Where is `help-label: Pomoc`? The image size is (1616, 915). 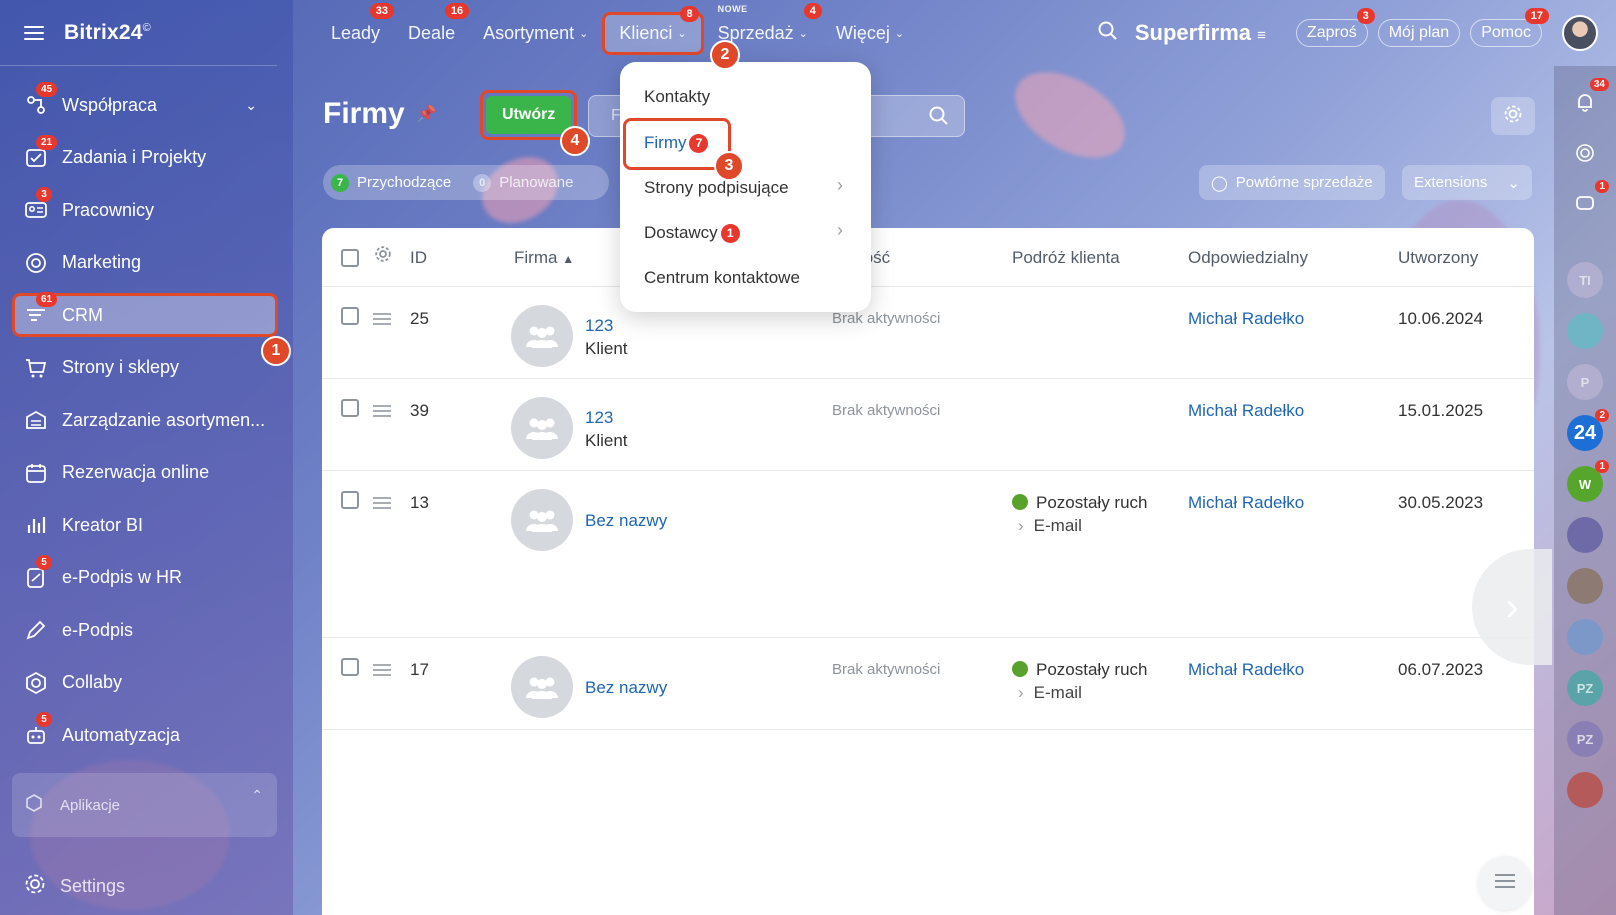
help-label: Pomoc is located at coordinates (1506, 32).